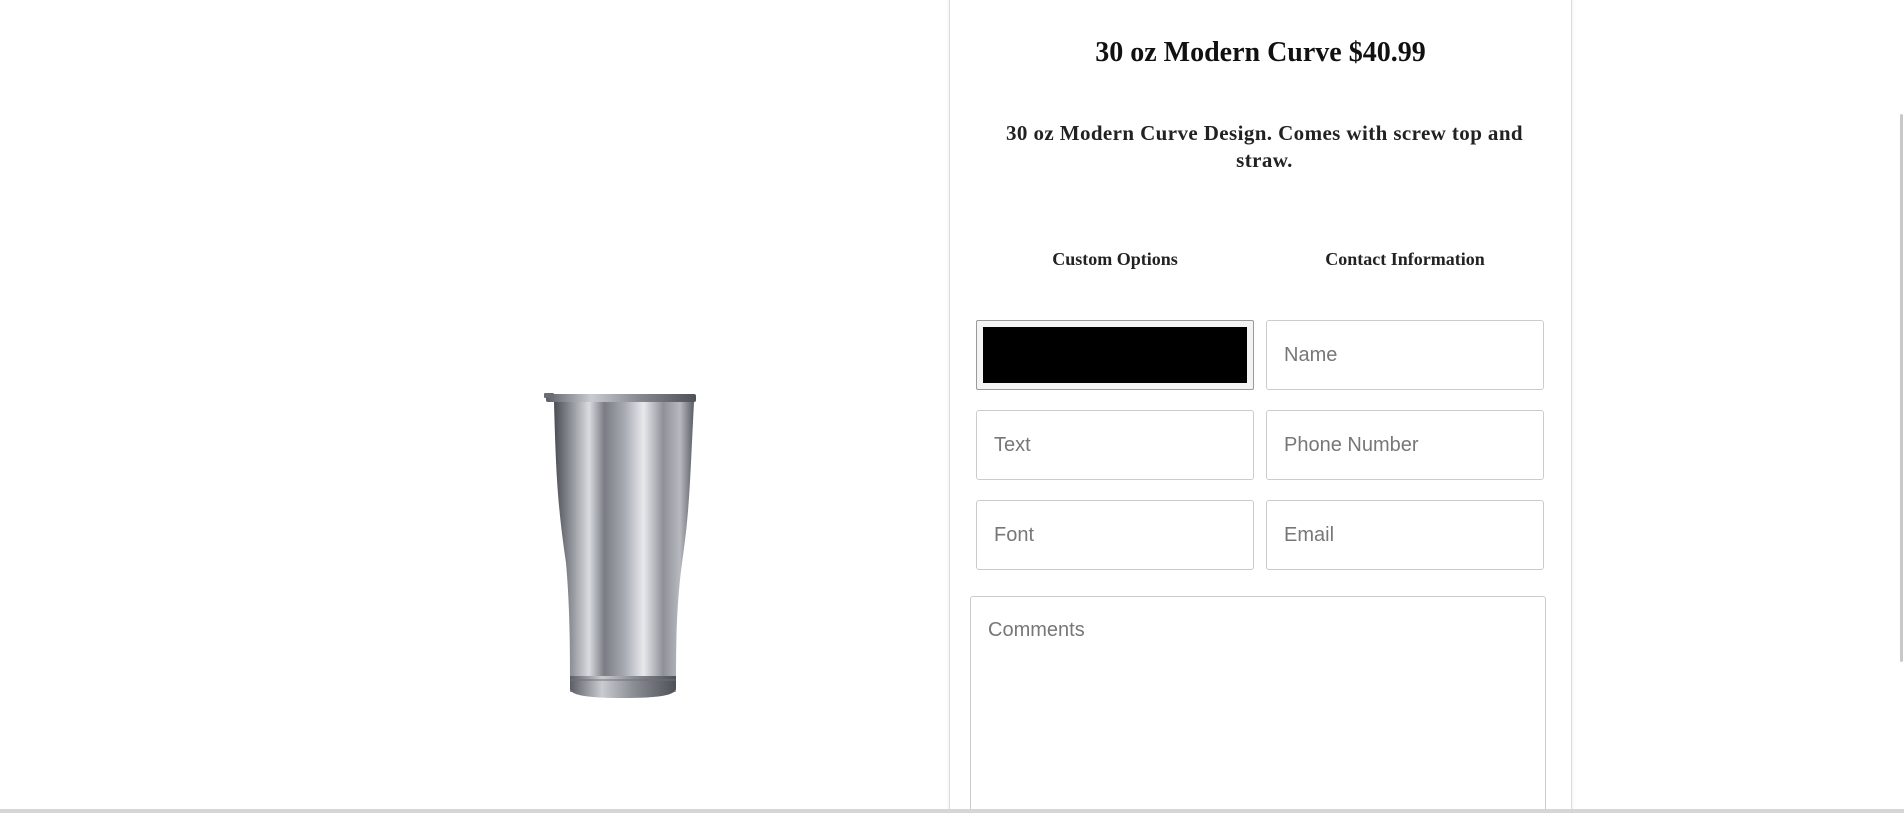  Describe the element at coordinates (1405, 355) in the screenshot. I see `name-input` at that location.